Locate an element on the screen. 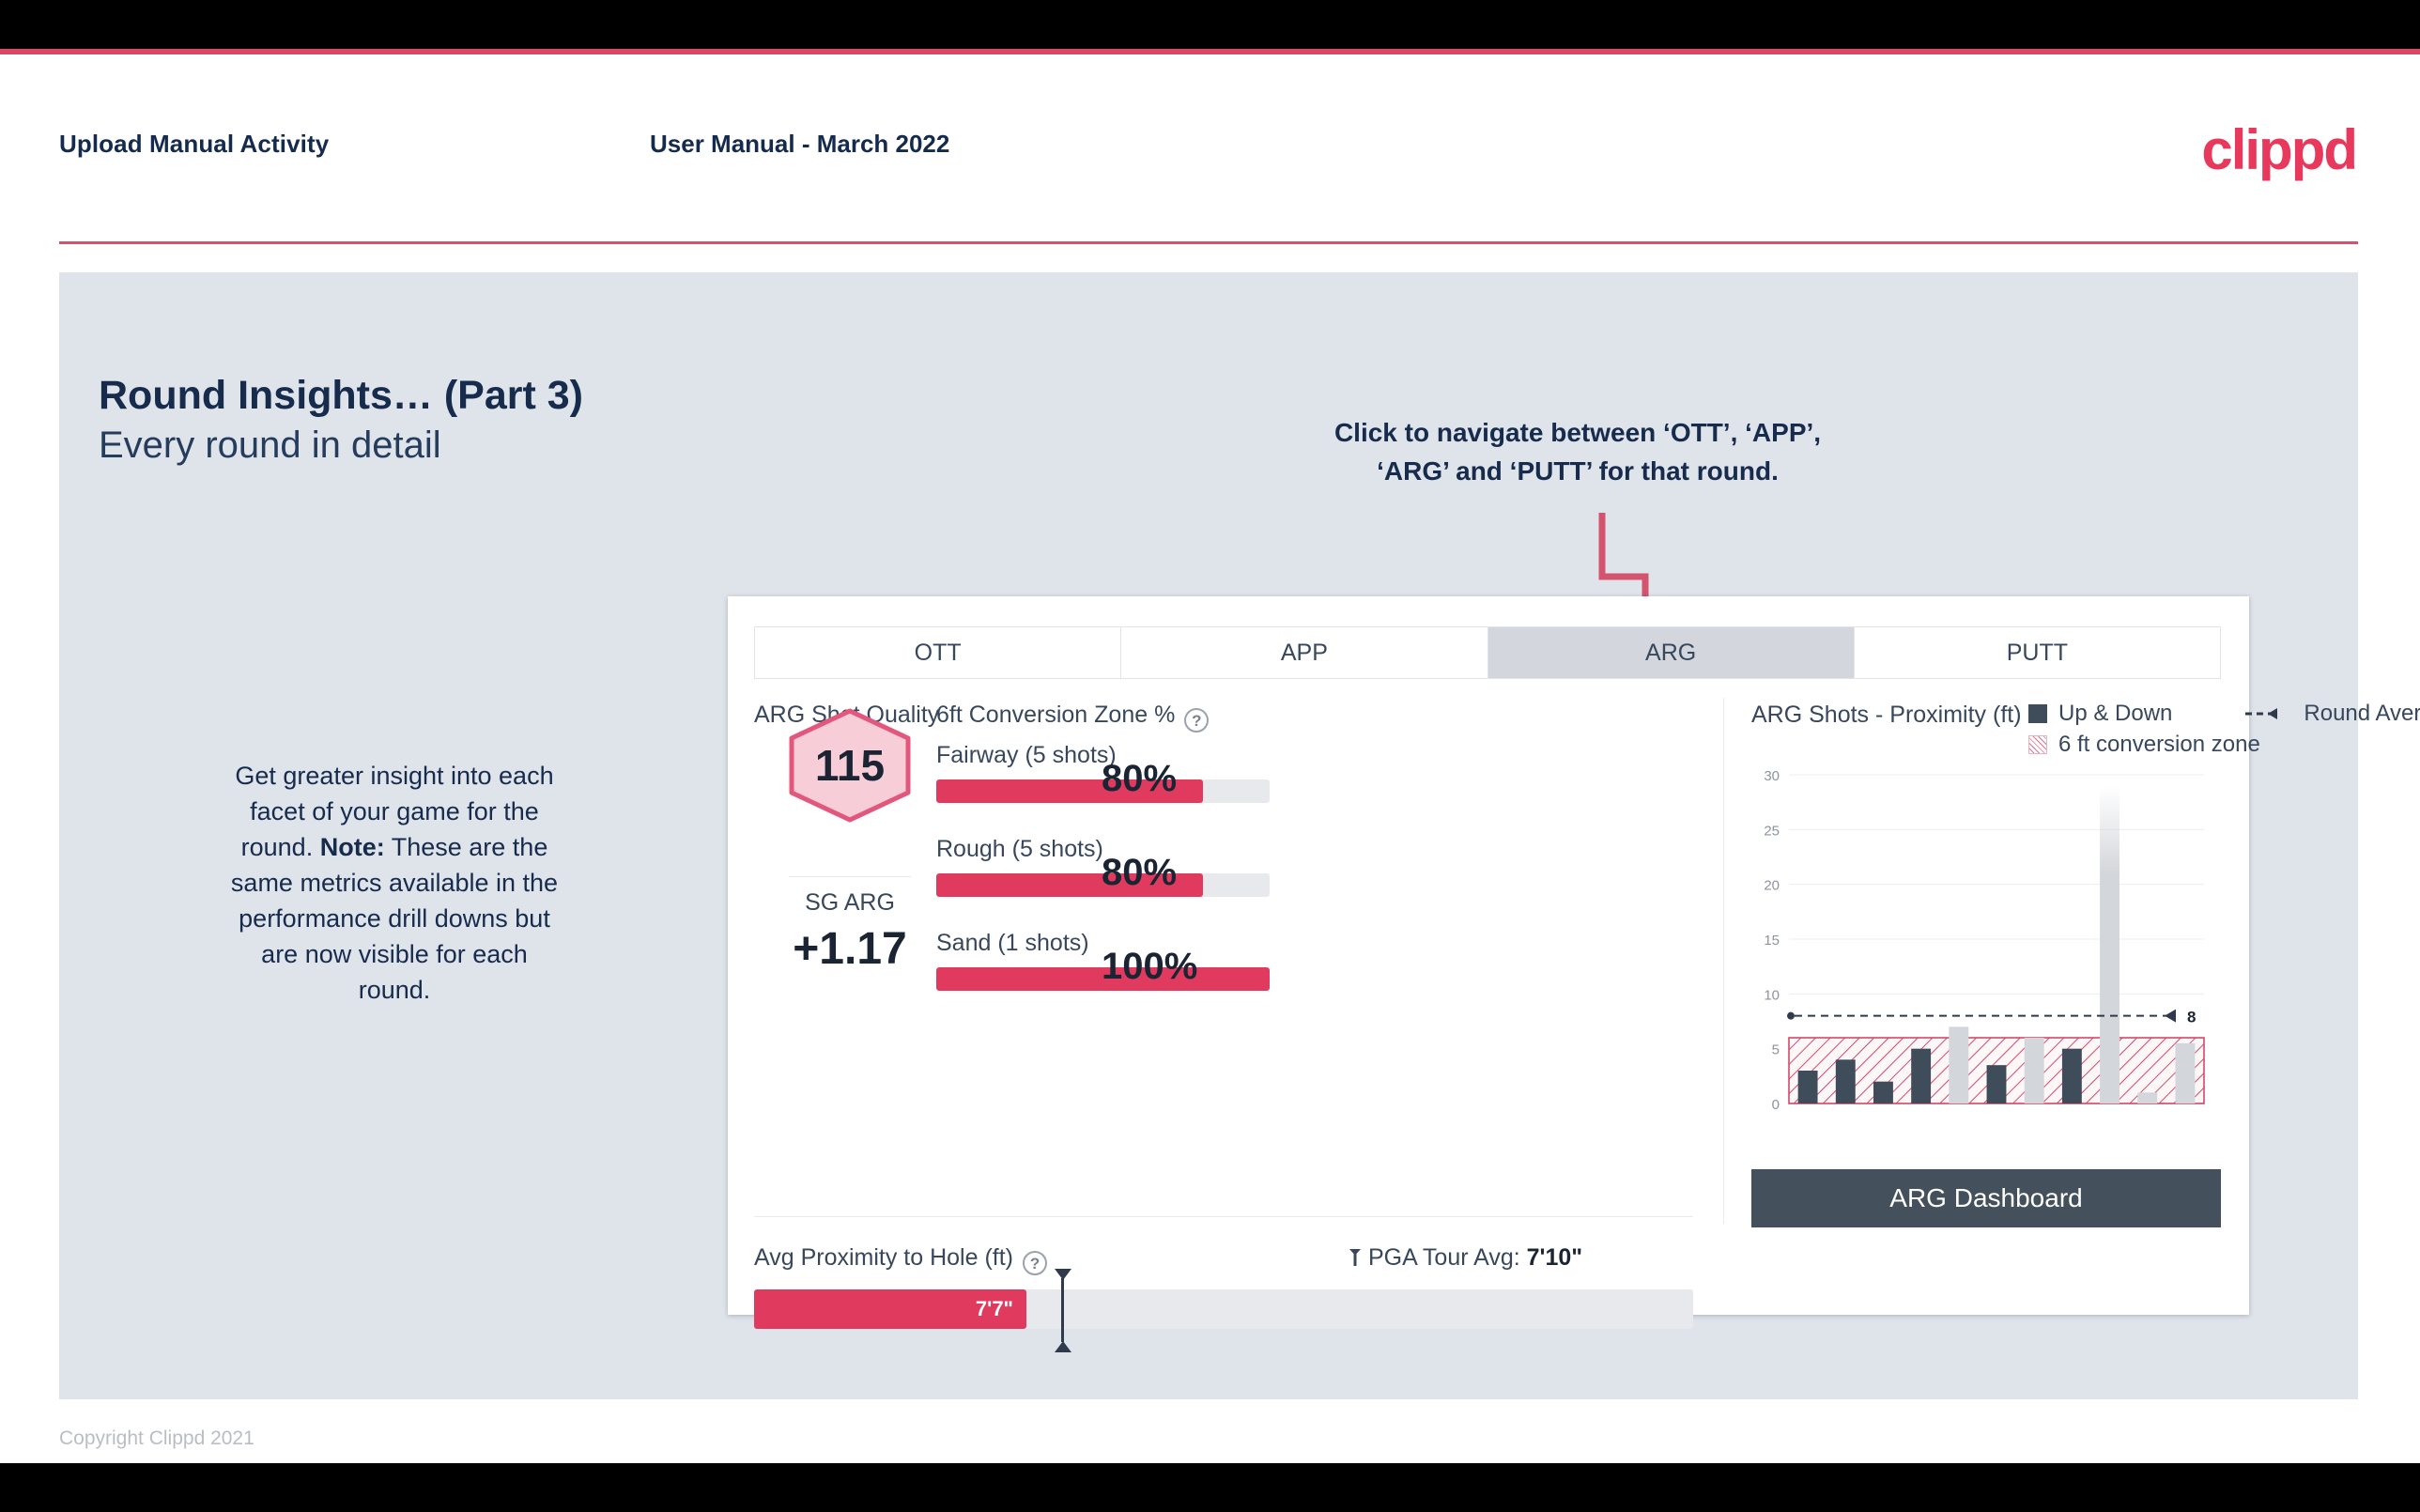  legend-square-icon is located at coordinates (2037, 713).